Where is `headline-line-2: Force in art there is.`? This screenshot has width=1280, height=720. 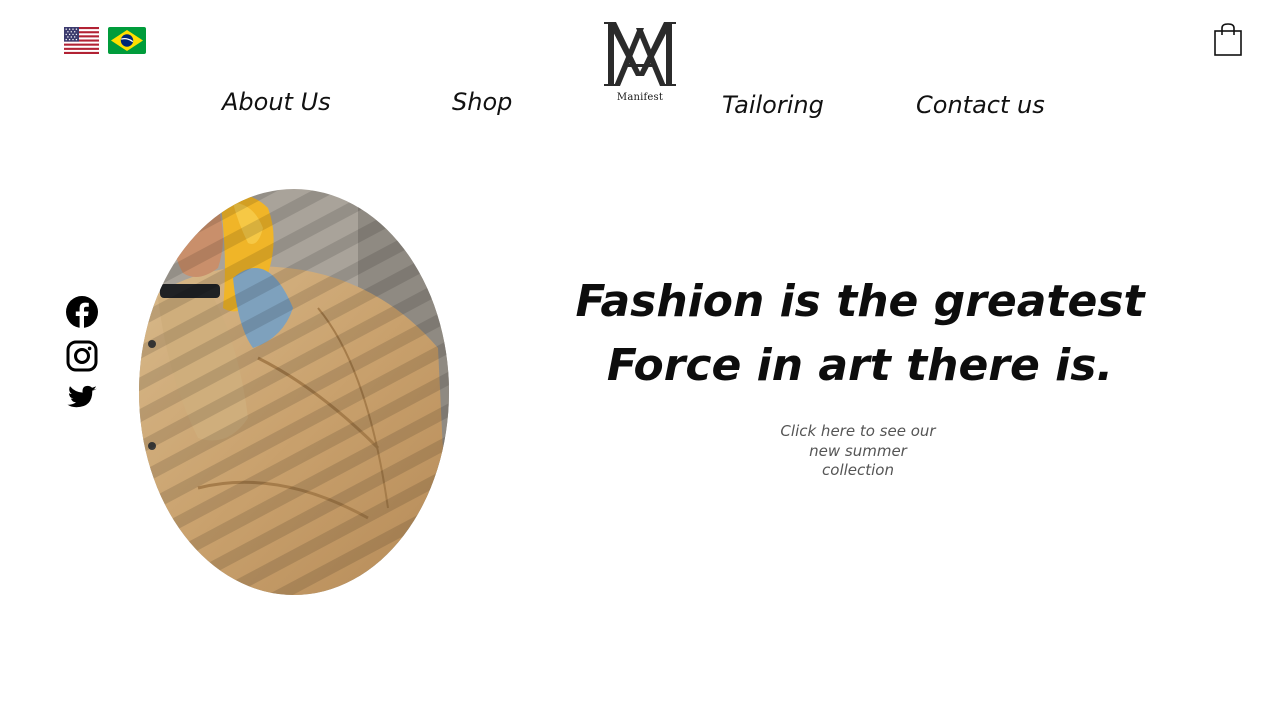 headline-line-2: Force in art there is. is located at coordinates (860, 365).